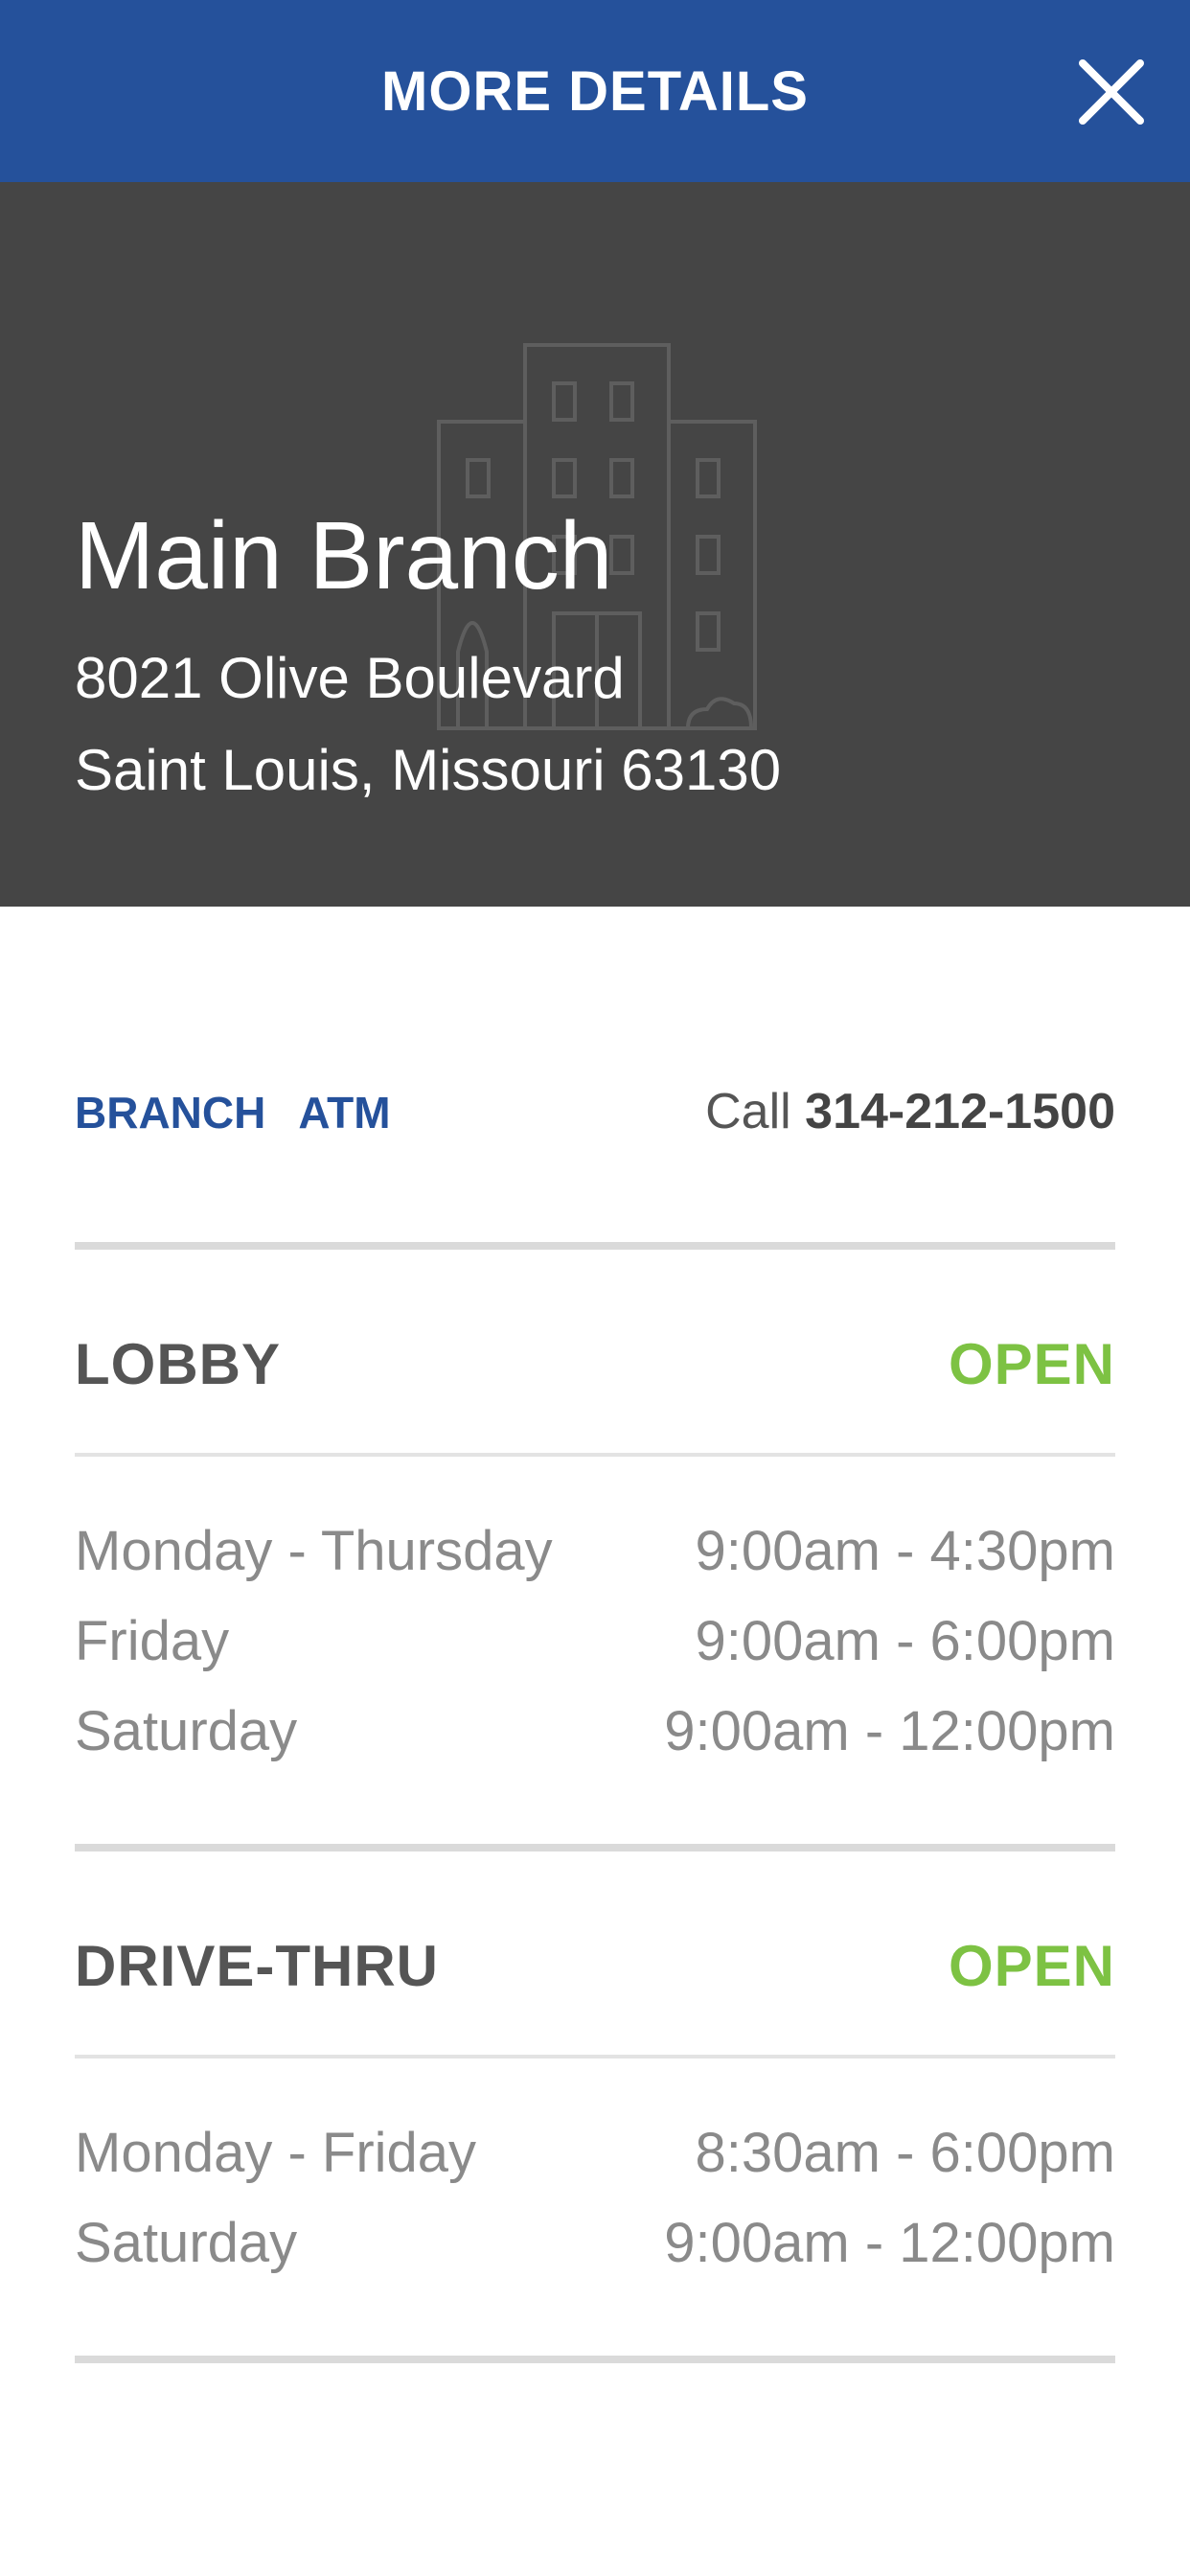 This screenshot has width=1190, height=2576. What do you see at coordinates (344, 556) in the screenshot?
I see `branch-name: Main Branch` at bounding box center [344, 556].